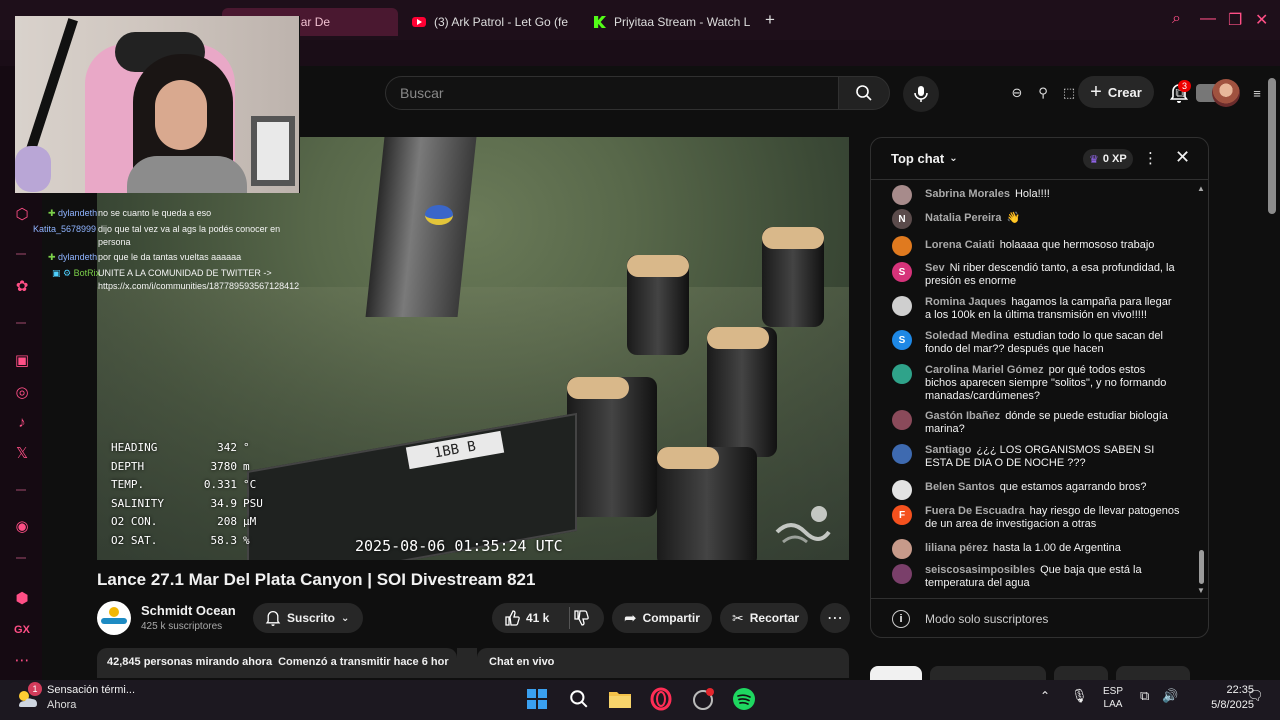 The image size is (1280, 720). I want to click on gx-control-icon: ⬡, so click(22, 214).